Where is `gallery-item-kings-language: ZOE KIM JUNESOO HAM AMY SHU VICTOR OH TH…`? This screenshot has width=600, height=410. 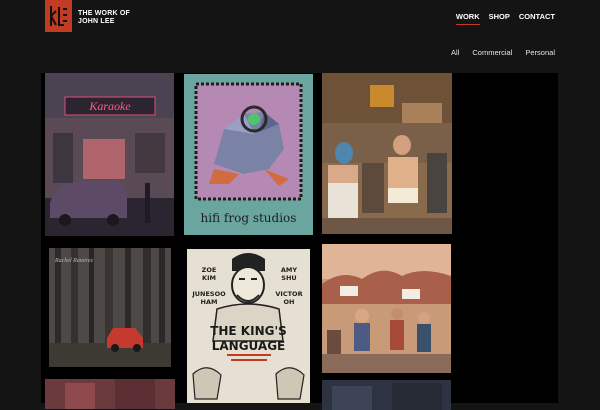
gallery-item-kings-language: ZOE KIM JUNESOO HAM AMY SHU VICTOR OH TH… is located at coordinates (248, 326).